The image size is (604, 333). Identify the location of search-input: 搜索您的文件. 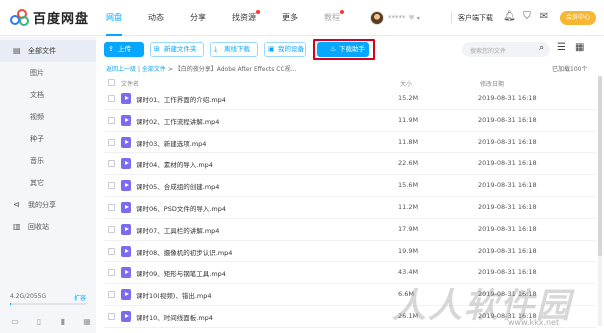
(488, 50).